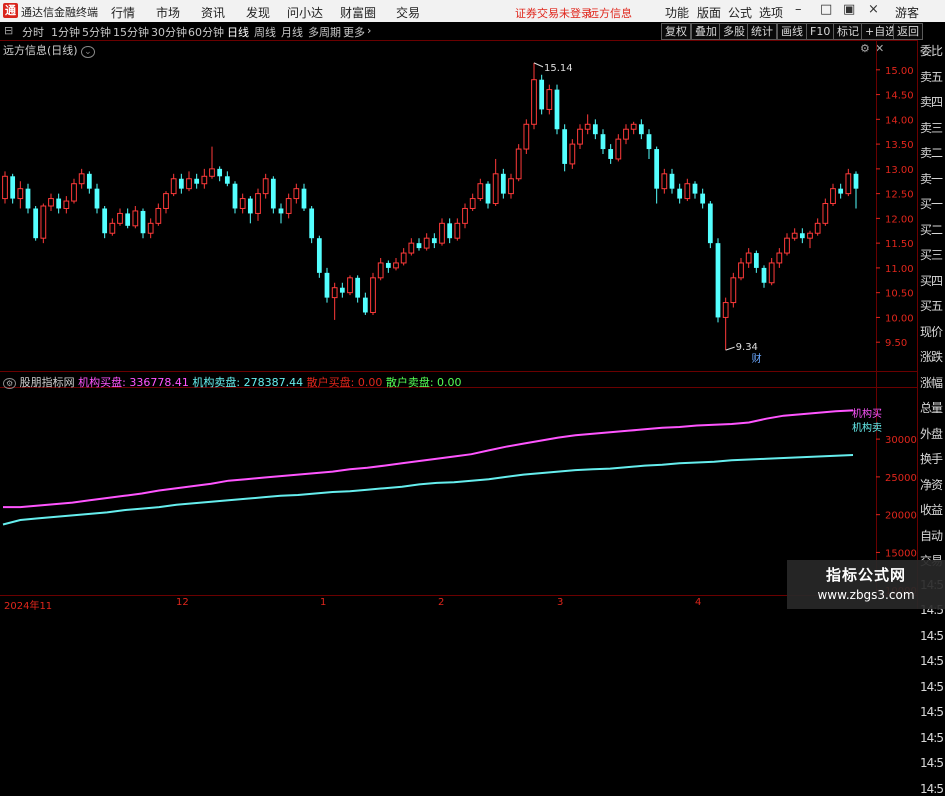 This screenshot has width=945, height=796. Describe the element at coordinates (931, 535) in the screenshot. I see `quote-panel-label: 自动` at that location.